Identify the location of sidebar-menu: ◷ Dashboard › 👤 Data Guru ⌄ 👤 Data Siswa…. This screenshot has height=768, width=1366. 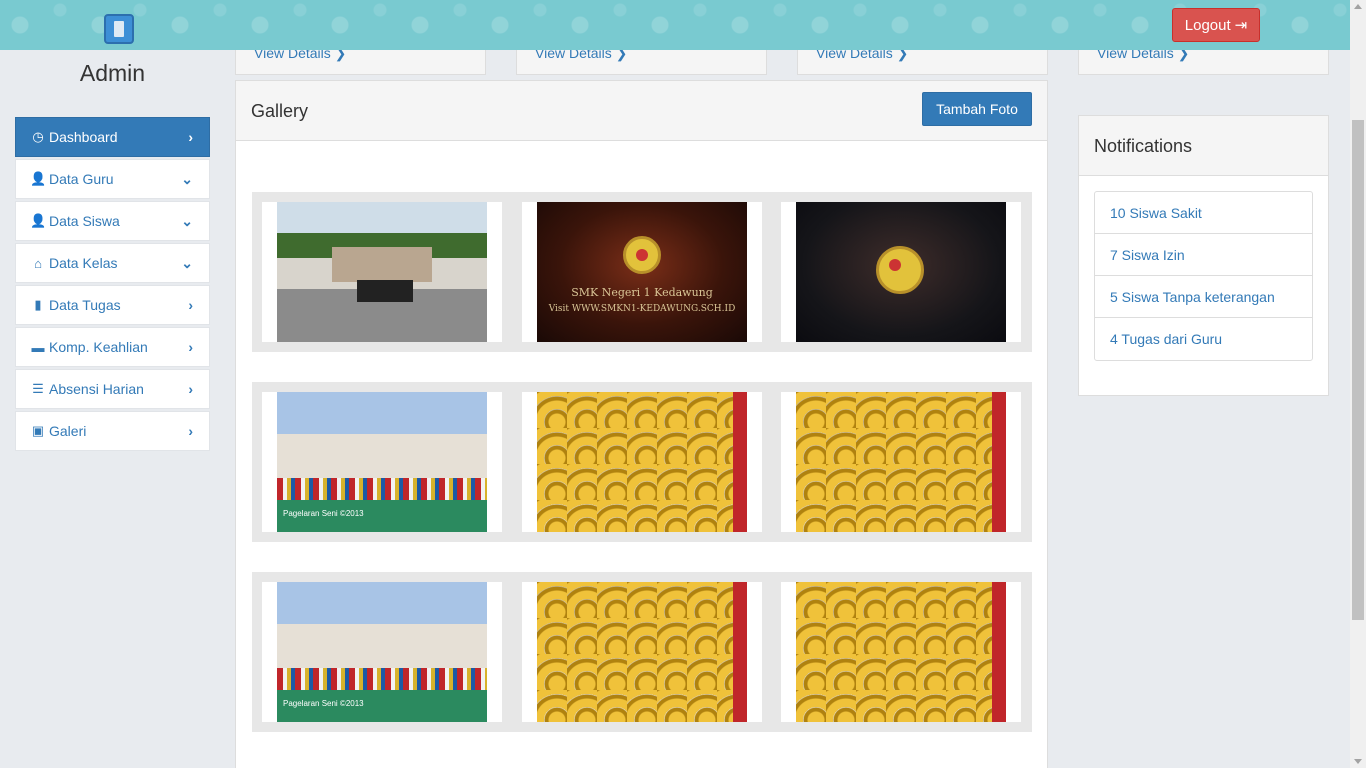
(112, 285).